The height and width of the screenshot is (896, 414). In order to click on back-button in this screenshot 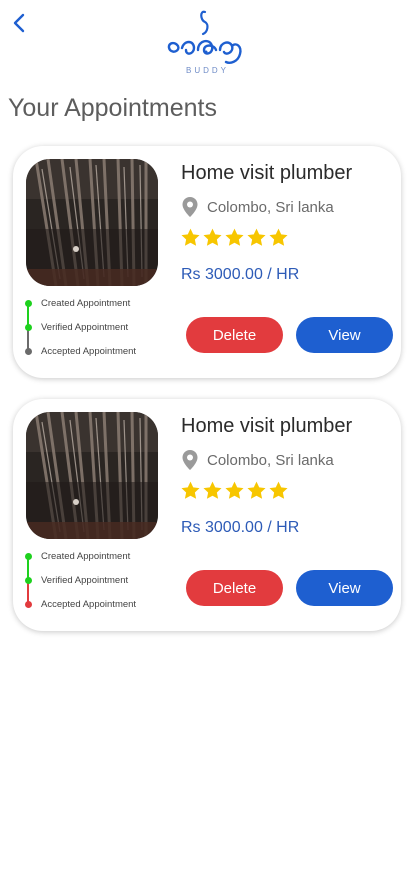, I will do `click(19, 23)`.